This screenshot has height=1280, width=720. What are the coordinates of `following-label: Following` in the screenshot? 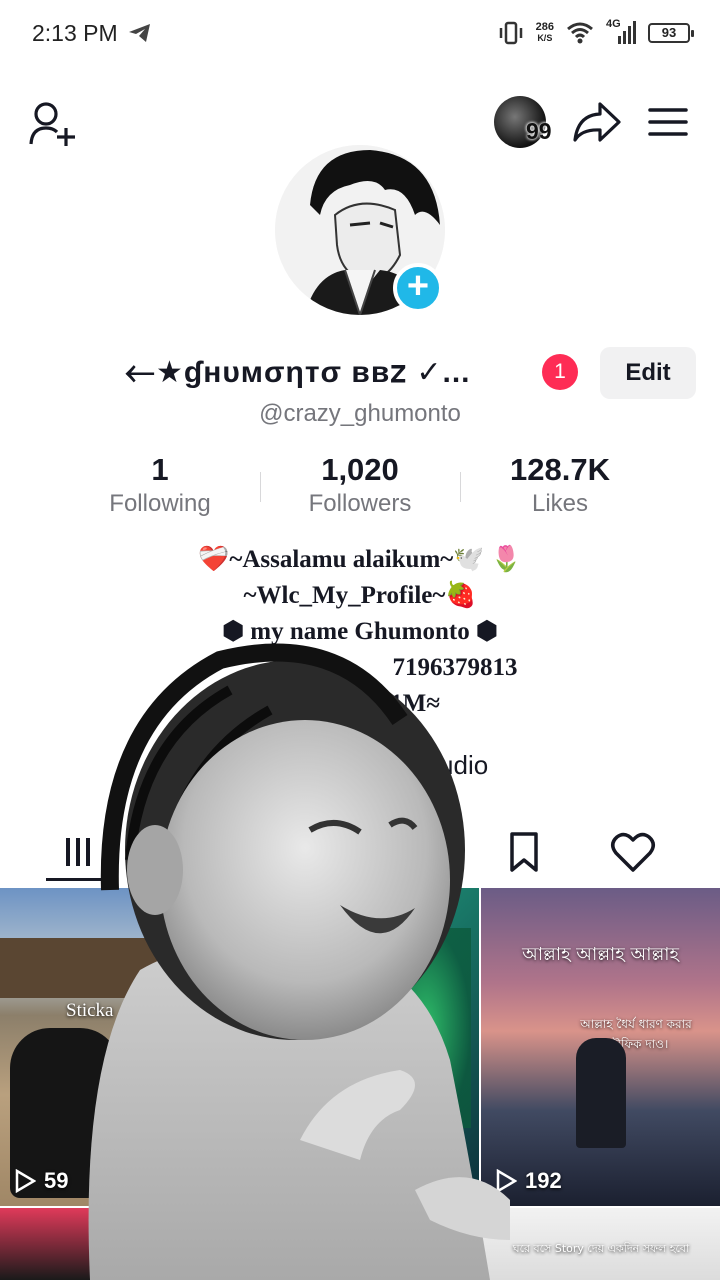 It's located at (160, 503).